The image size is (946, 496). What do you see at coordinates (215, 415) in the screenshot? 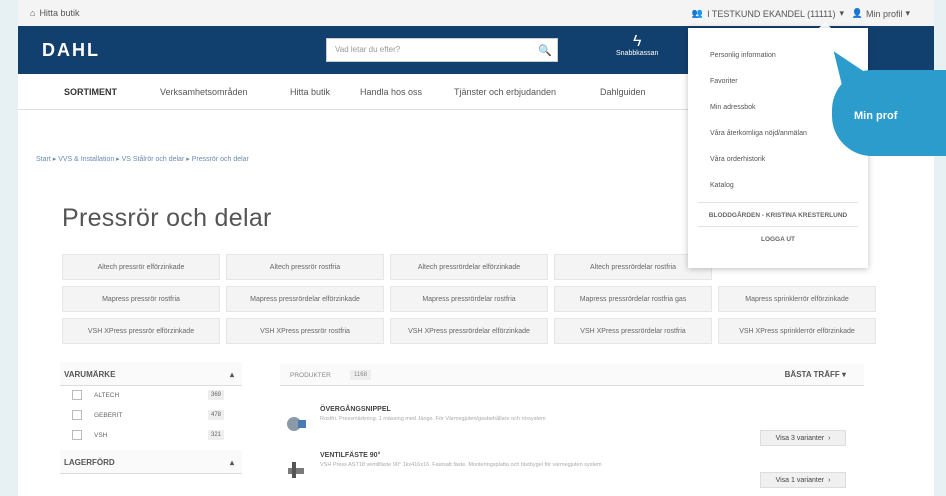
I see `filter-option-count: 478` at bounding box center [215, 415].